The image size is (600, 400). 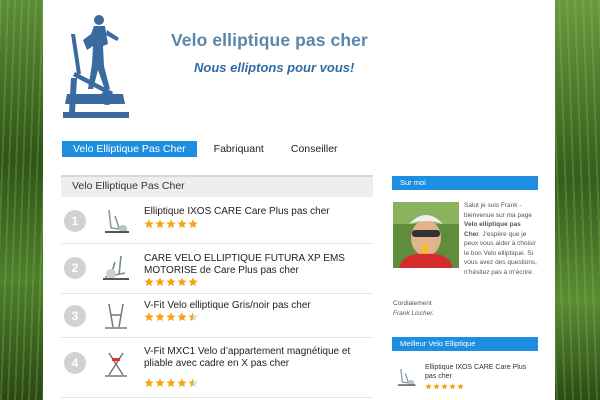 What do you see at coordinates (75, 316) in the screenshot?
I see `rank-badge: 3` at bounding box center [75, 316].